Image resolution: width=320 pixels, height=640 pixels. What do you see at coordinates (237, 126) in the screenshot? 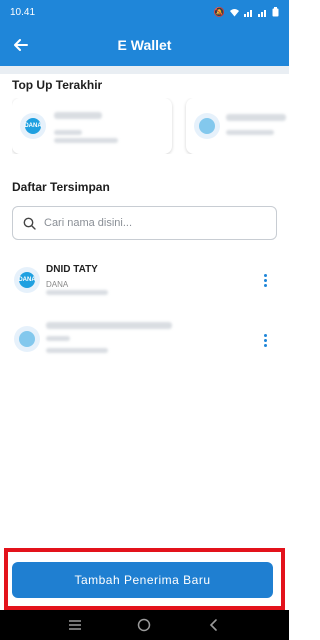
I see `recent-card` at bounding box center [237, 126].